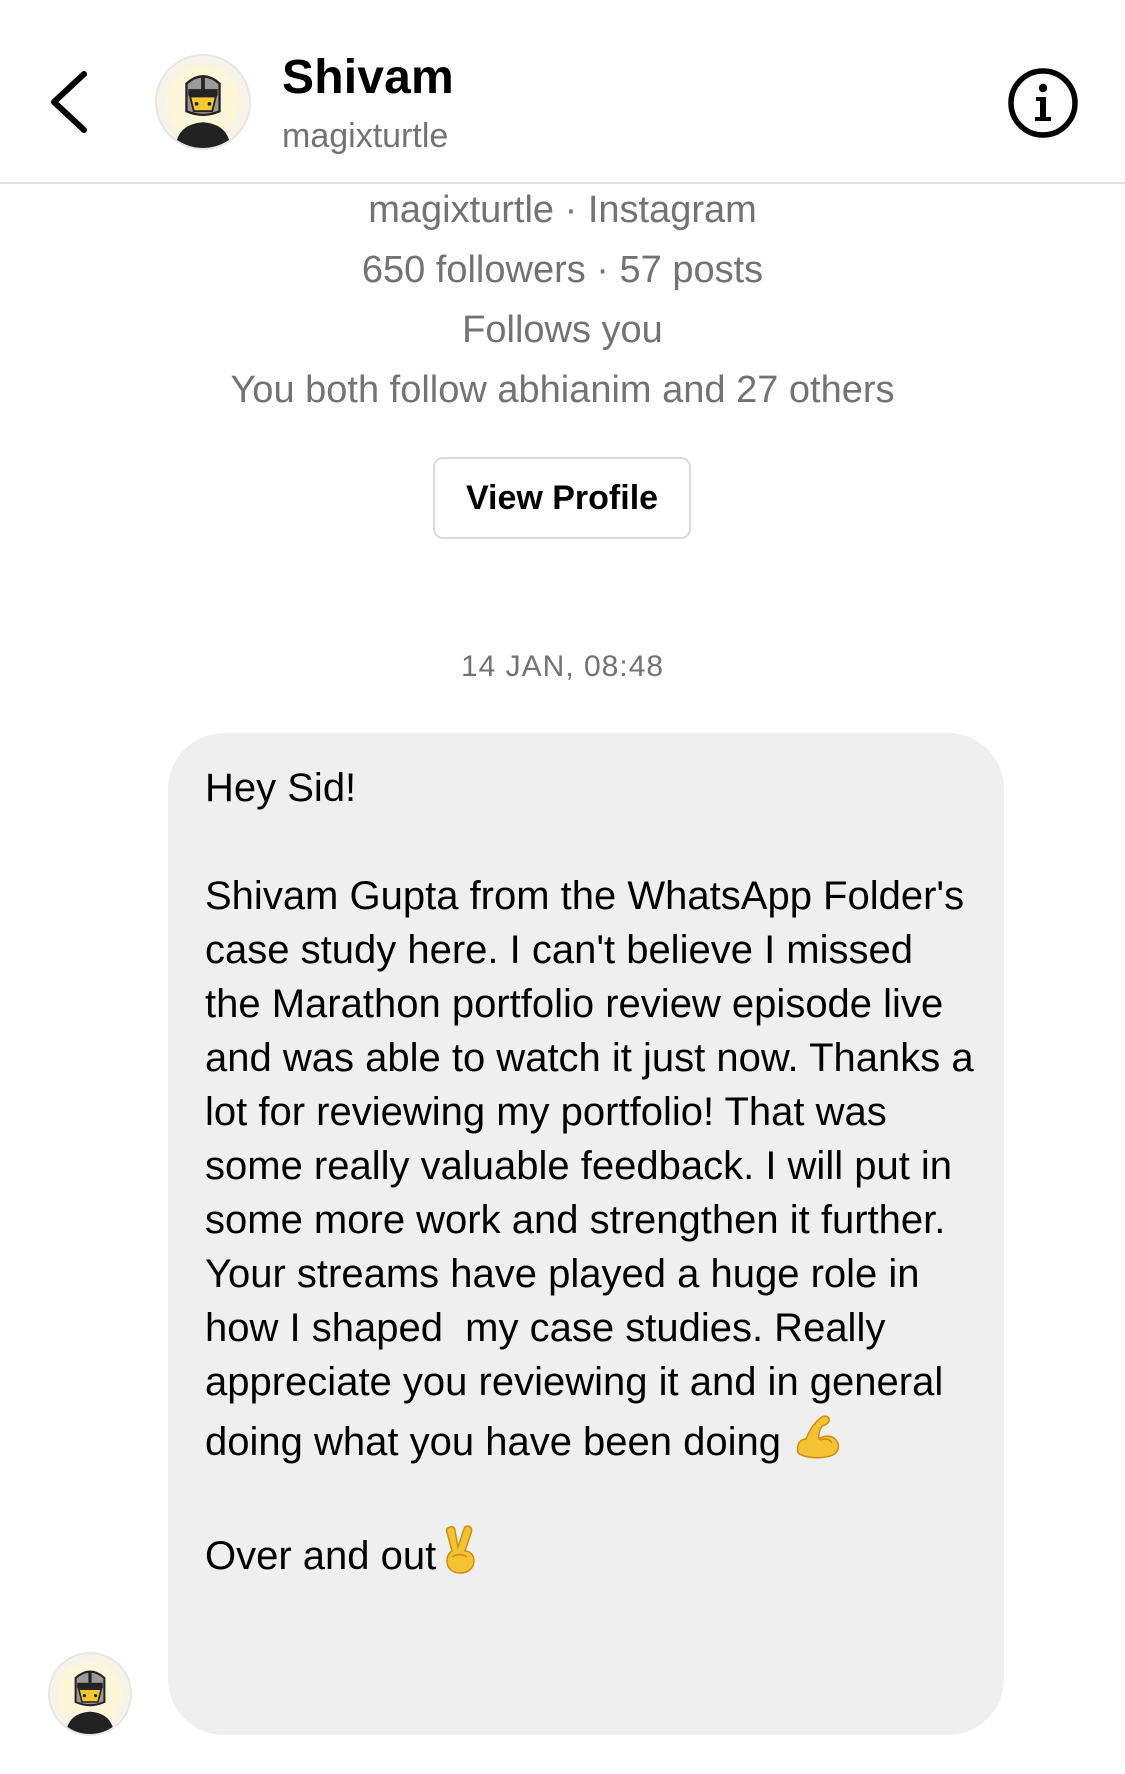  I want to click on profile-stats-line: 650 followers · 57 posts, so click(562, 270).